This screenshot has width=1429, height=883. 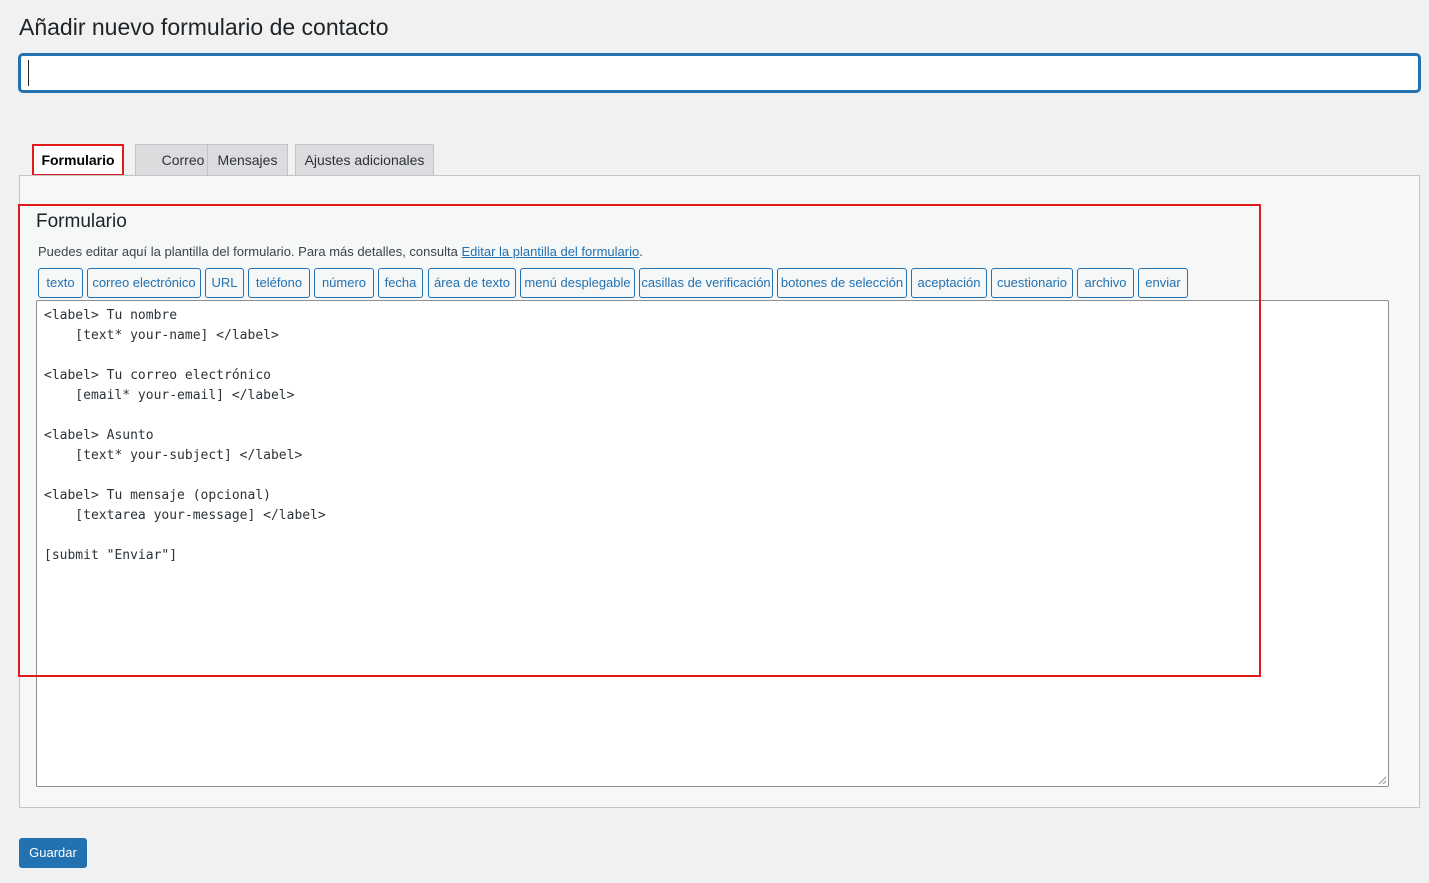 I want to click on tab-formulario: Formulario, so click(x=78, y=160).